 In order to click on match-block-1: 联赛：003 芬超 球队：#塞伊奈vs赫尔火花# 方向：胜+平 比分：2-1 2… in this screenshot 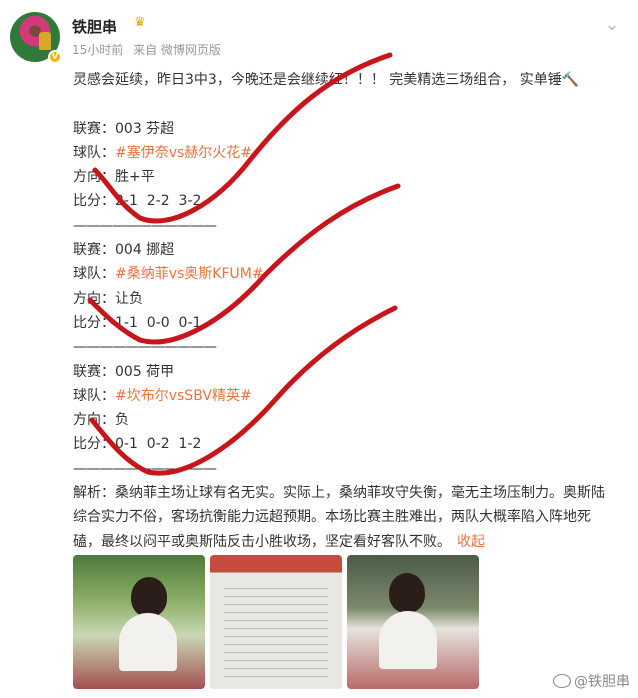, I will do `click(345, 177)`.